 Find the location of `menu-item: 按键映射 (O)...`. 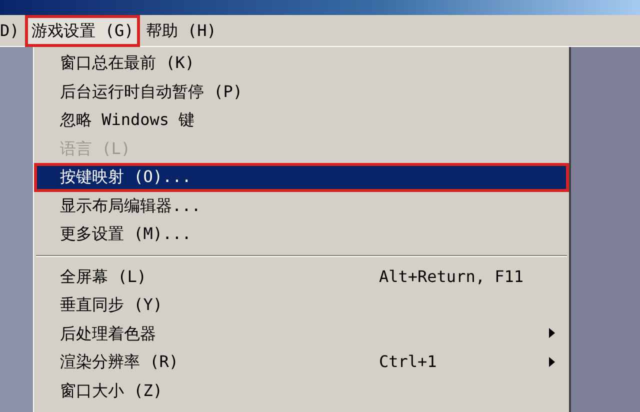

menu-item: 按键映射 (O)... is located at coordinates (301, 177).